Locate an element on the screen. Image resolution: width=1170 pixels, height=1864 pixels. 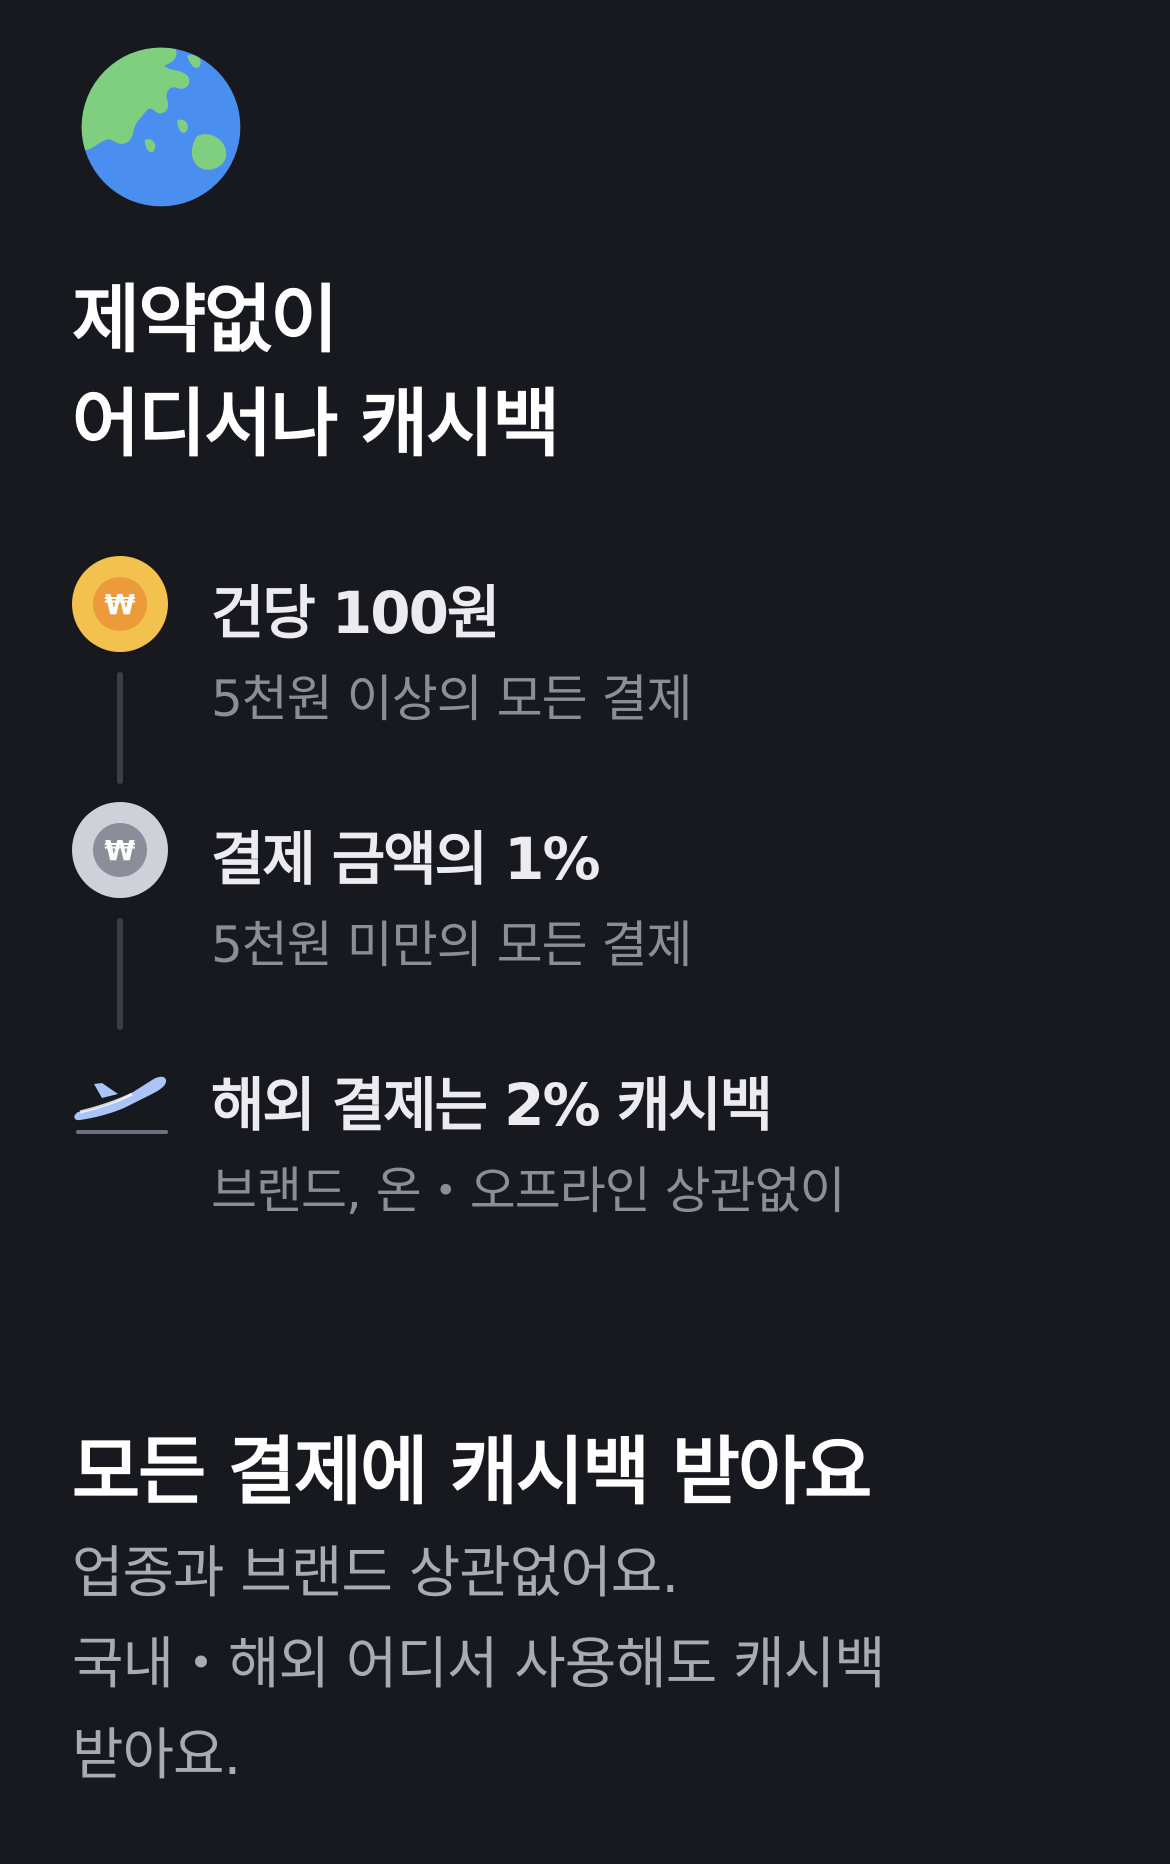
section-title: 모든 결제에 캐시백 받아요 is located at coordinates (472, 1472).